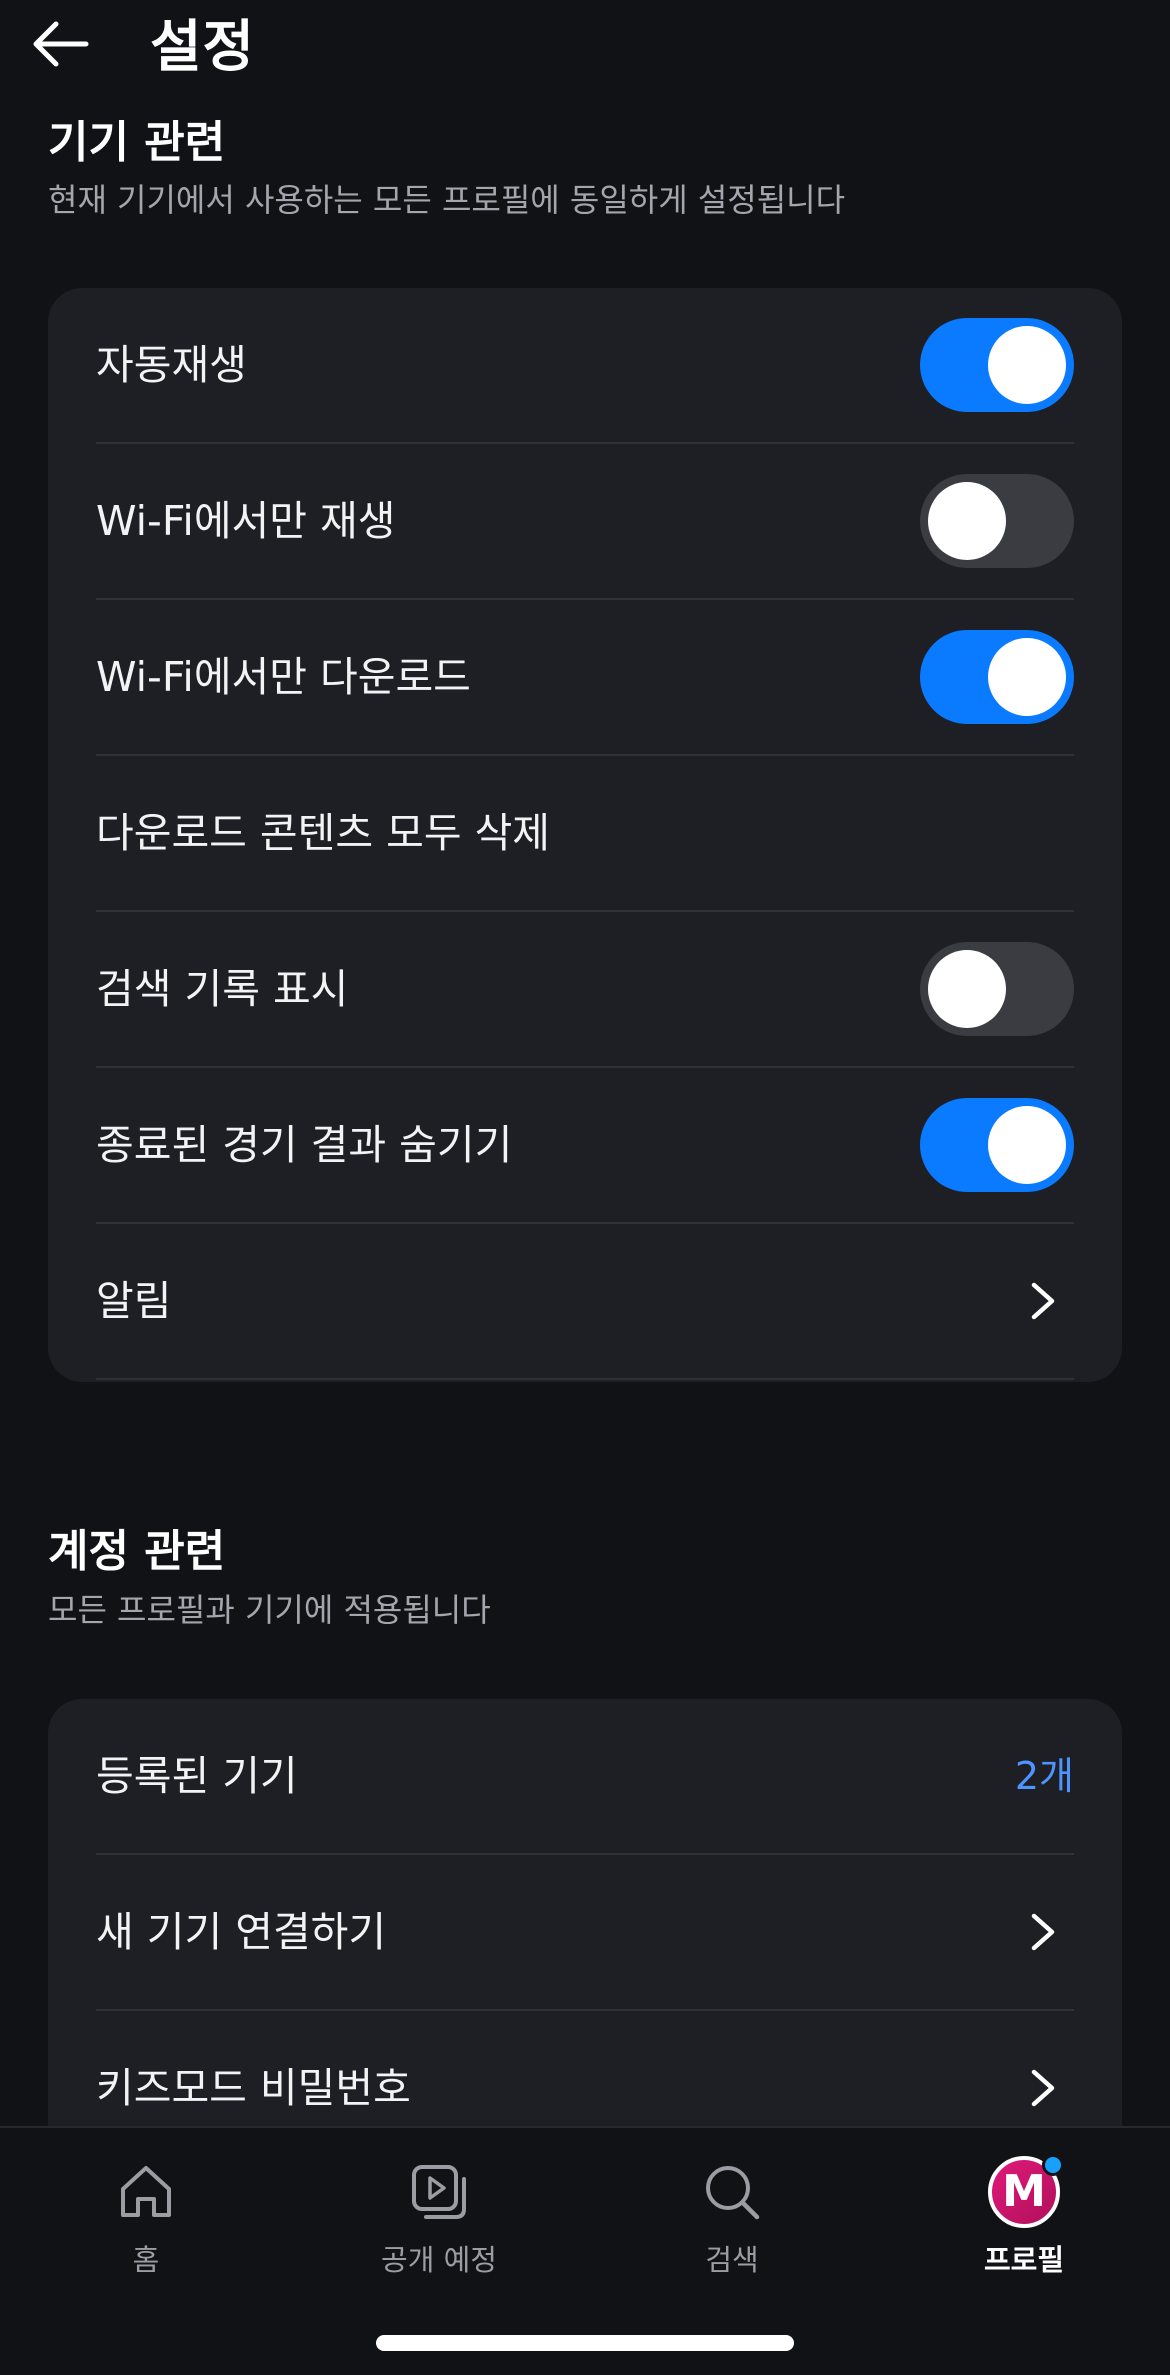 The image size is (1170, 2375). Describe the element at coordinates (137, 142) in the screenshot. I see `device-section-title: 기기 관련` at that location.